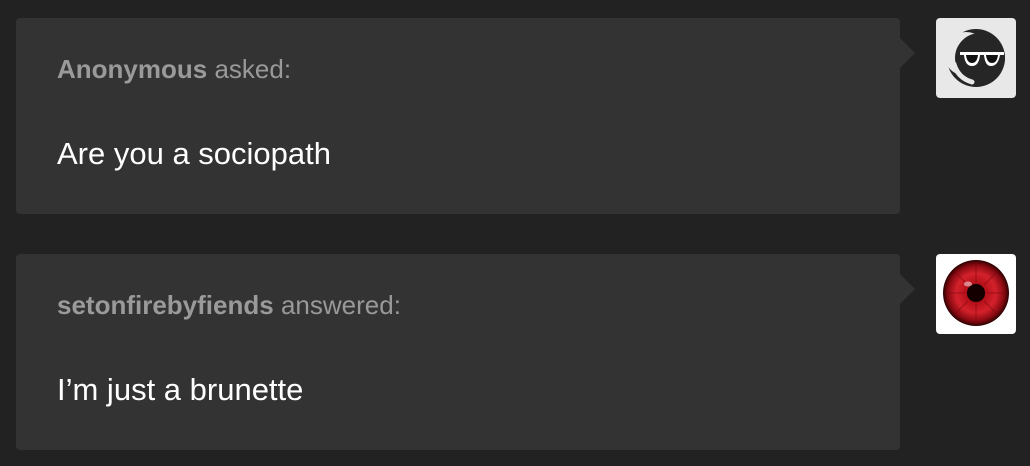  Describe the element at coordinates (165, 305) in the screenshot. I see `answerer-username: setonfirebyfiends` at that location.